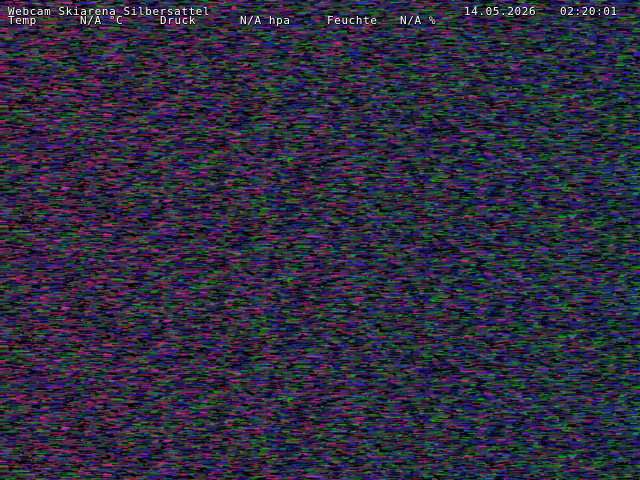 Image resolution: width=640 pixels, height=480 pixels. Describe the element at coordinates (352, 20) in the screenshot. I see `humidity-label: Feuchte` at that location.